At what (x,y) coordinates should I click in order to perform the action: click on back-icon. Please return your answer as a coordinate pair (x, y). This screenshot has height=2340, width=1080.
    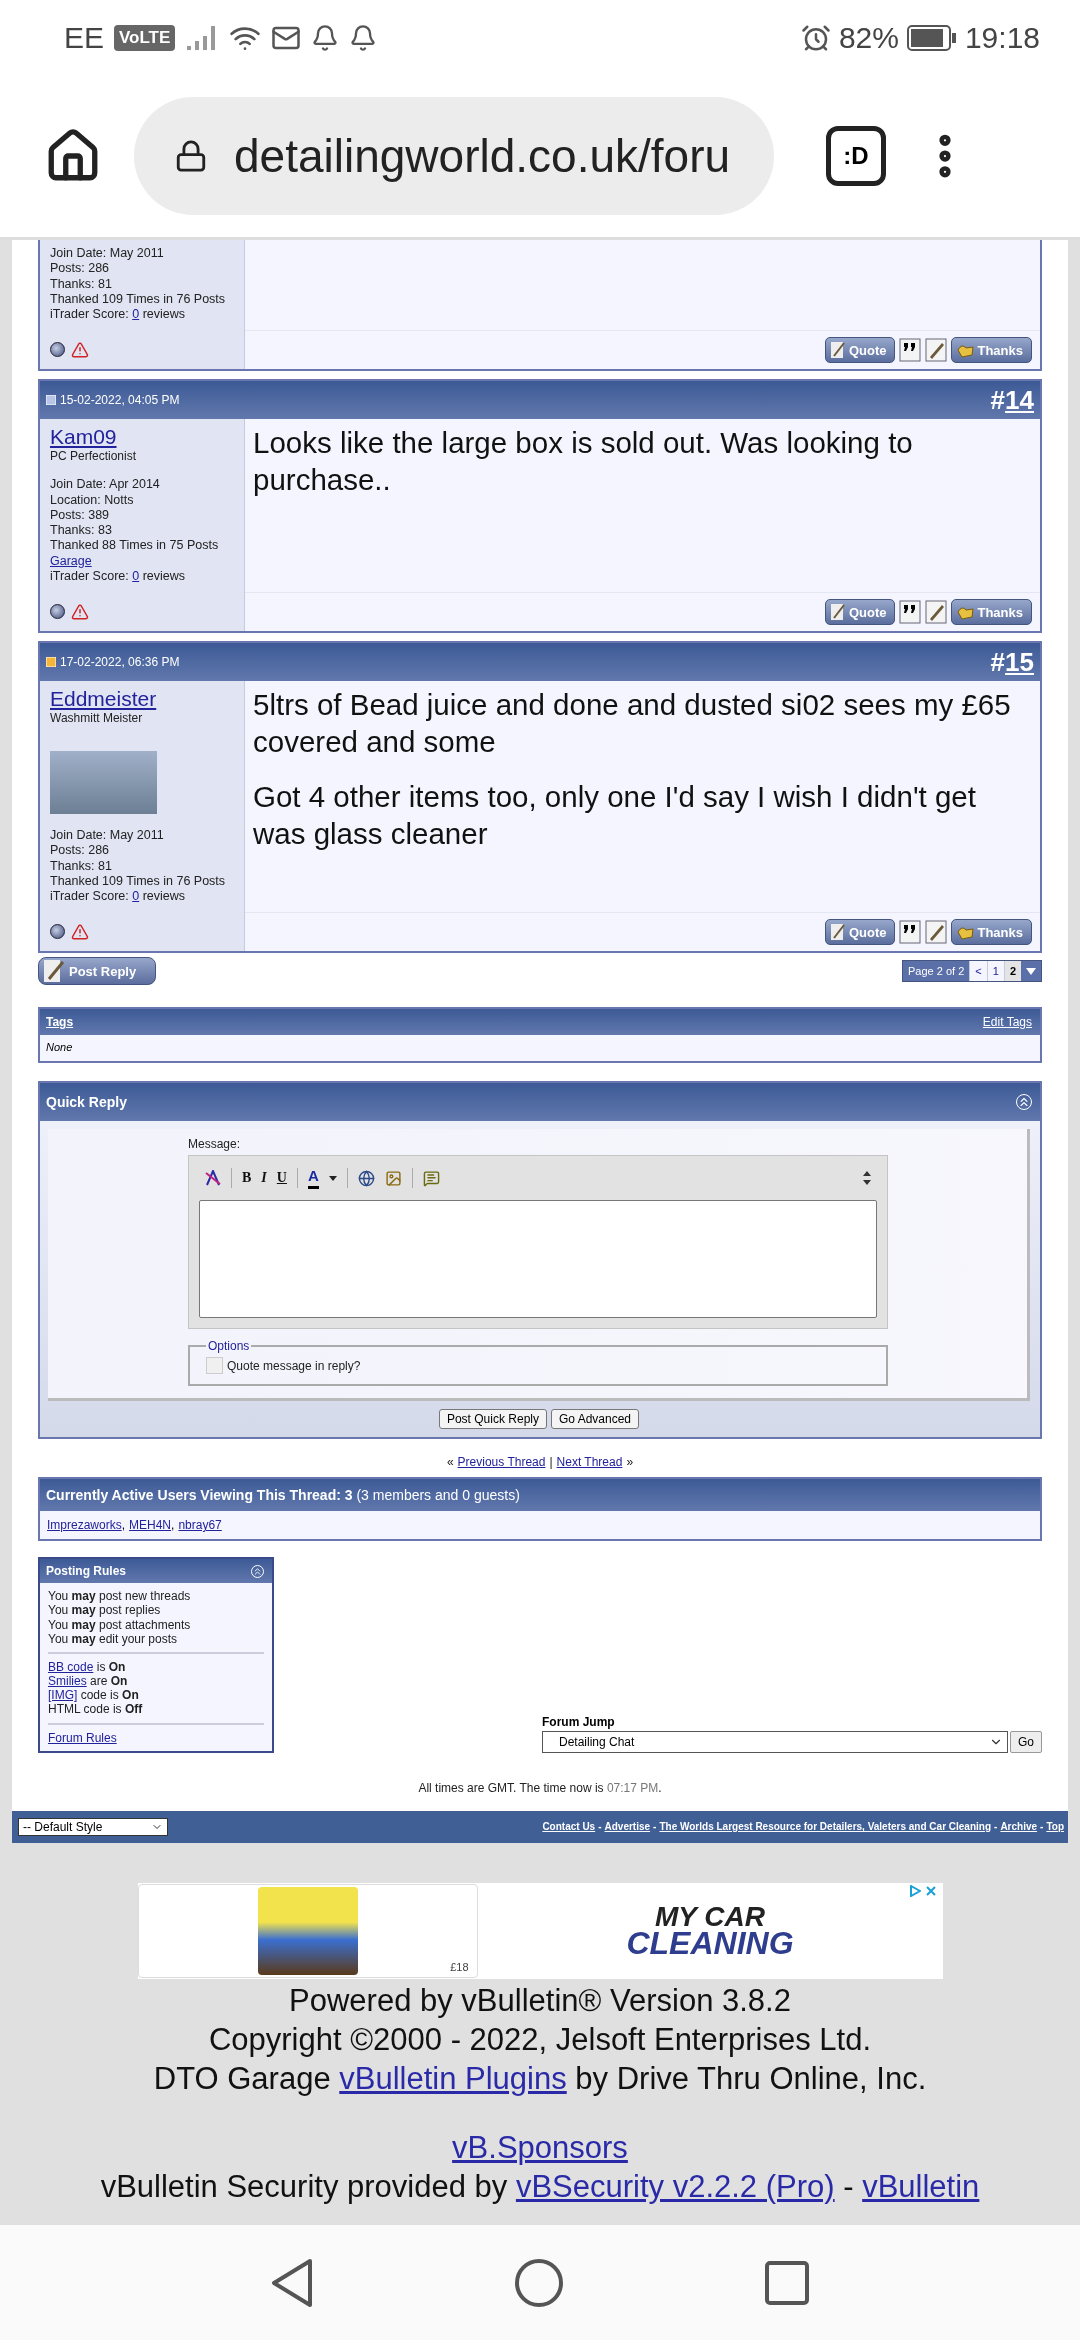
    Looking at the image, I should click on (292, 2282).